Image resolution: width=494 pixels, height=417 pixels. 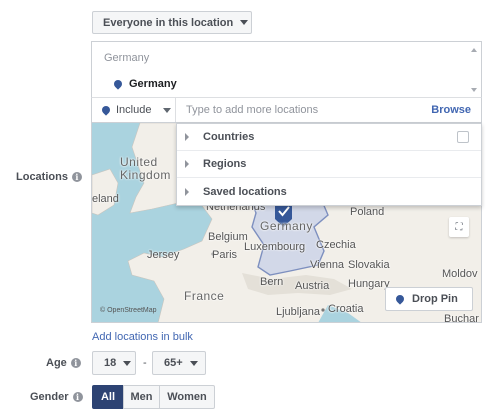 I want to click on age-min-dropdown: 18, so click(x=114, y=363).